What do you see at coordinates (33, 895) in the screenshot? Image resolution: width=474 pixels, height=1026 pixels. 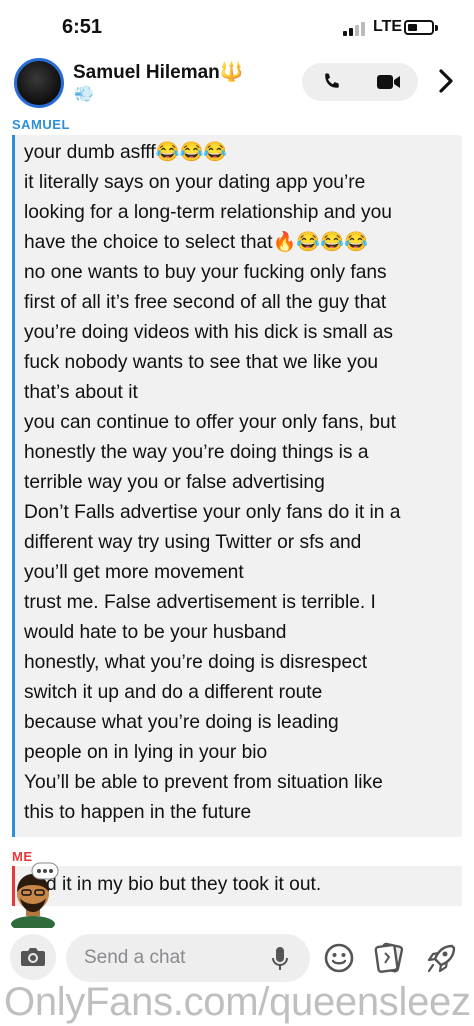 I see `bitmoji-avatar` at bounding box center [33, 895].